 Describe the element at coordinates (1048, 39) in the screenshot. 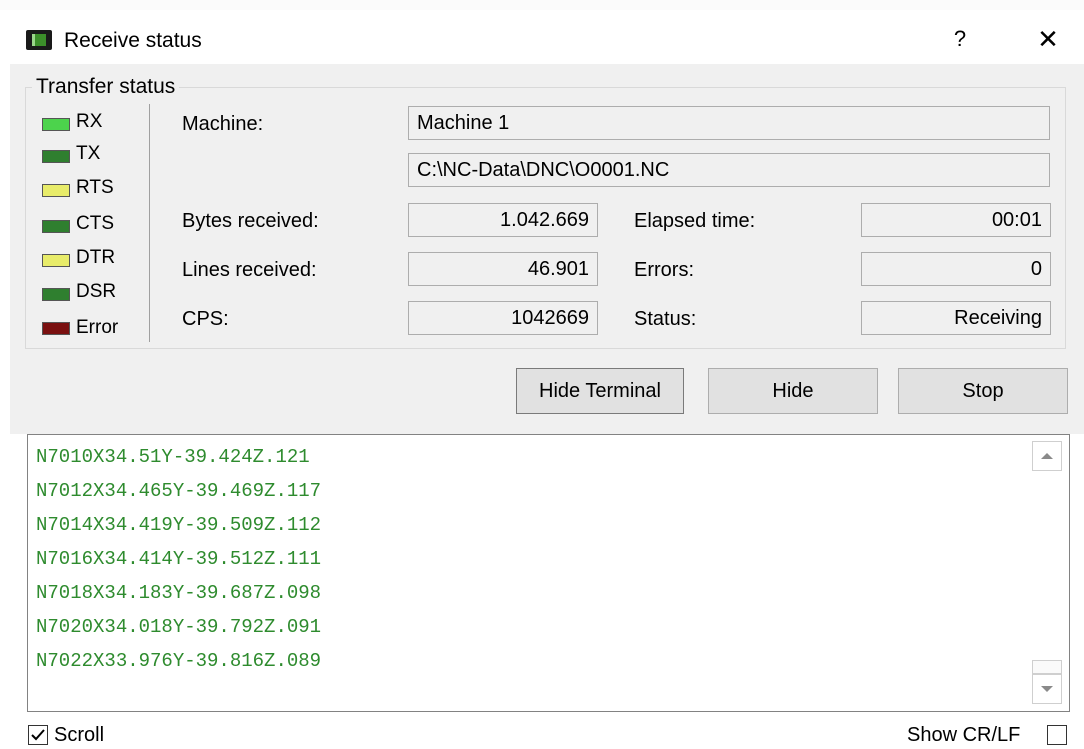

I see `close-button: ✕` at that location.